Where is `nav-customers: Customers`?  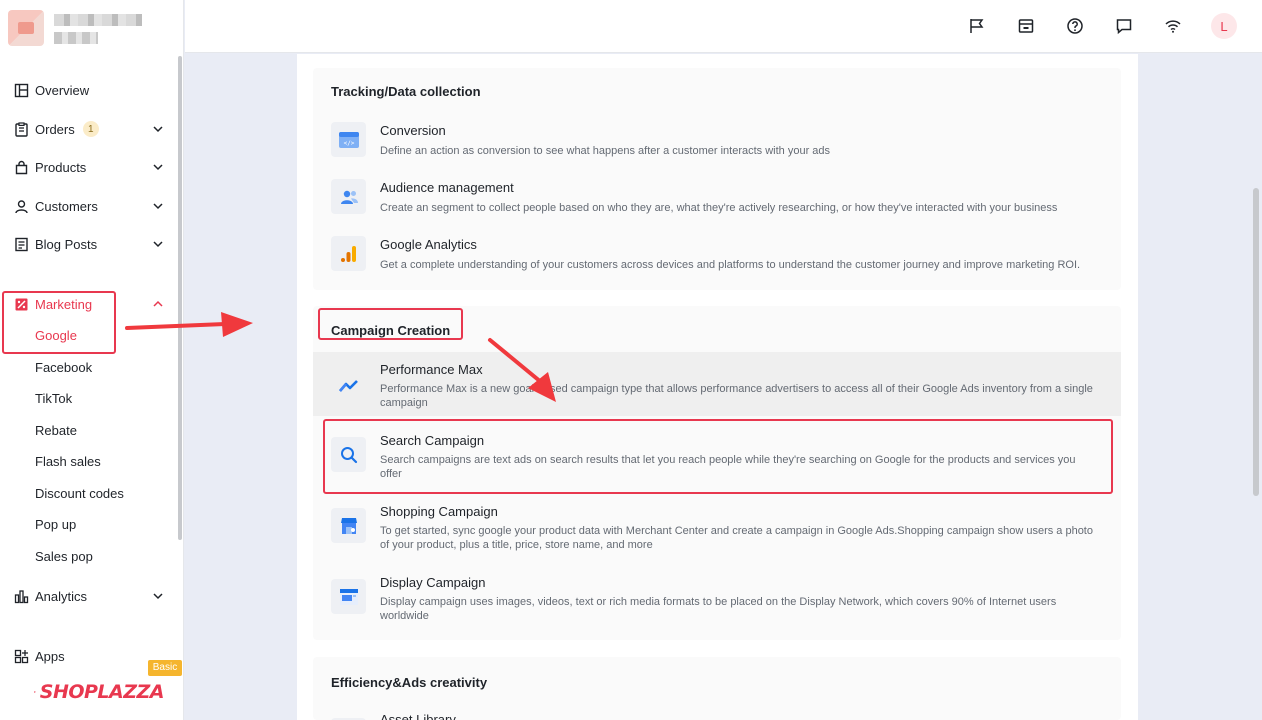 nav-customers: Customers is located at coordinates (90, 206).